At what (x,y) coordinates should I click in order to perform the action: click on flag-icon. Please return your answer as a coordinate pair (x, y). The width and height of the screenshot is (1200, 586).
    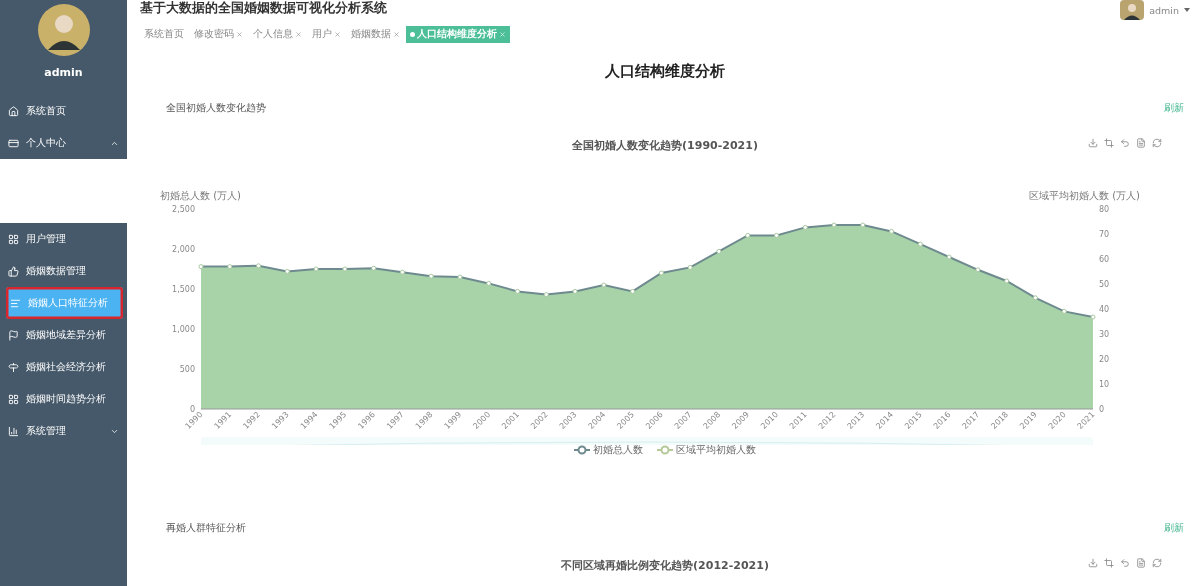
    Looking at the image, I should click on (13, 335).